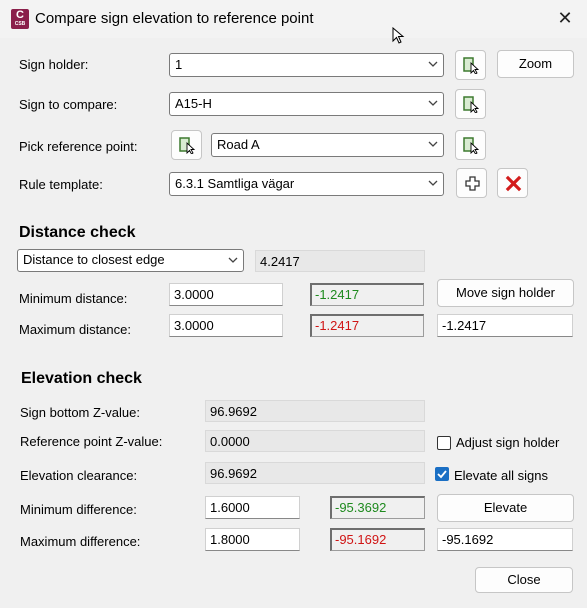  I want to click on elevation-clearance-label: Elevation clearance:, so click(79, 475).